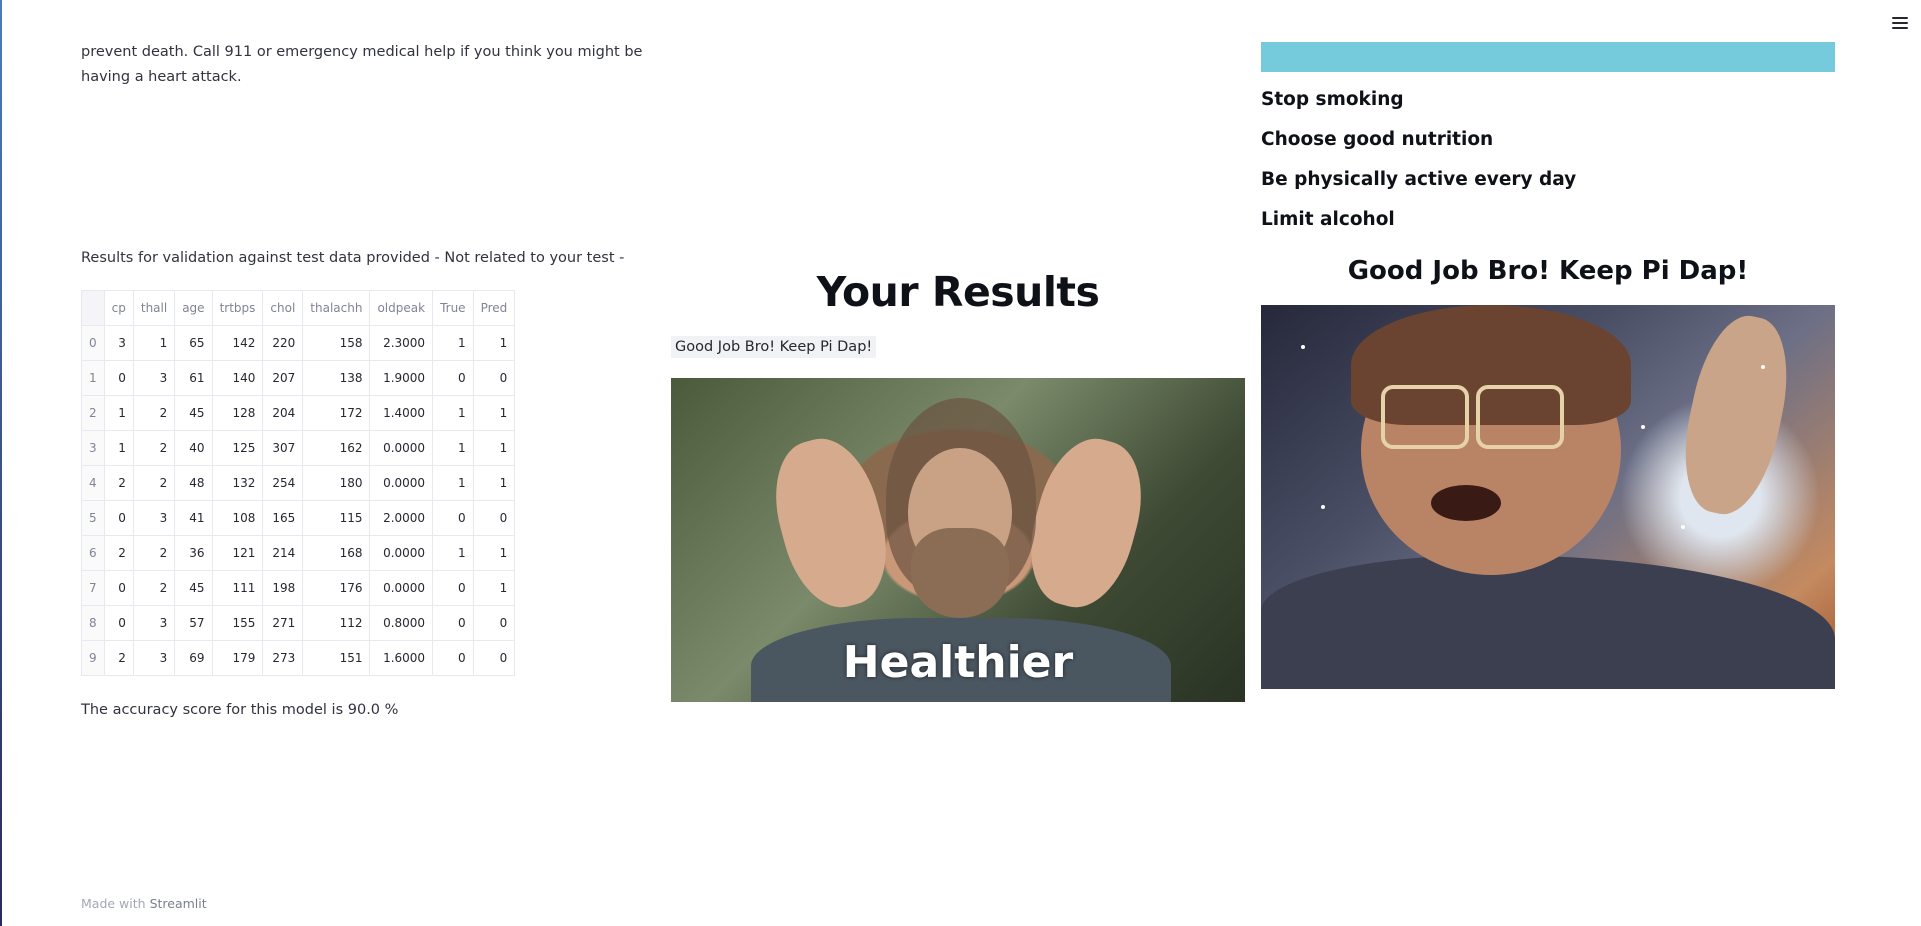 This screenshot has width=1921, height=926. Describe the element at coordinates (1900, 24) in the screenshot. I see `hamburger-menu-icon` at that location.